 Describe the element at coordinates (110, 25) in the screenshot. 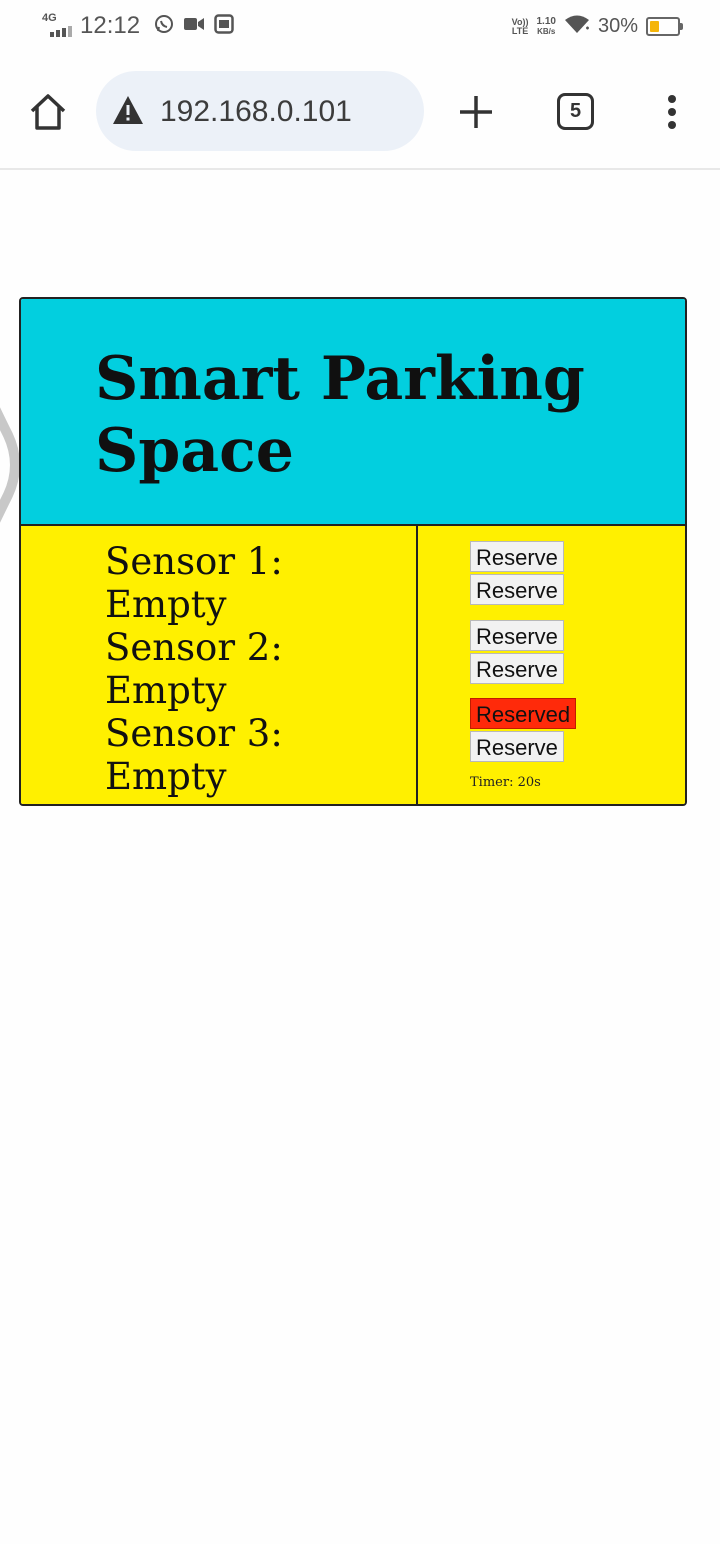

I see `clock: 12:12` at that location.